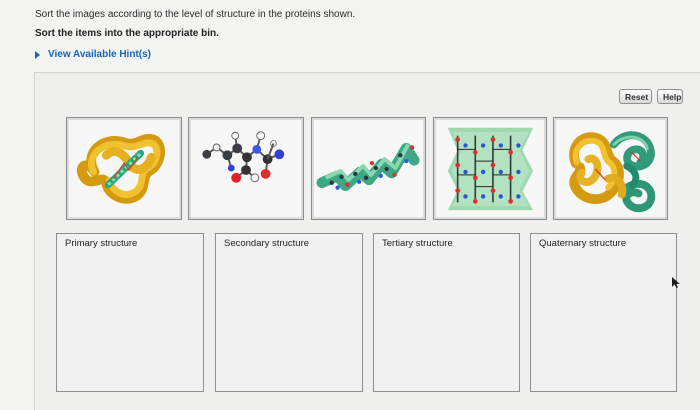 The width and height of the screenshot is (700, 410). Describe the element at coordinates (37, 54) in the screenshot. I see `chevron-right-icon` at that location.